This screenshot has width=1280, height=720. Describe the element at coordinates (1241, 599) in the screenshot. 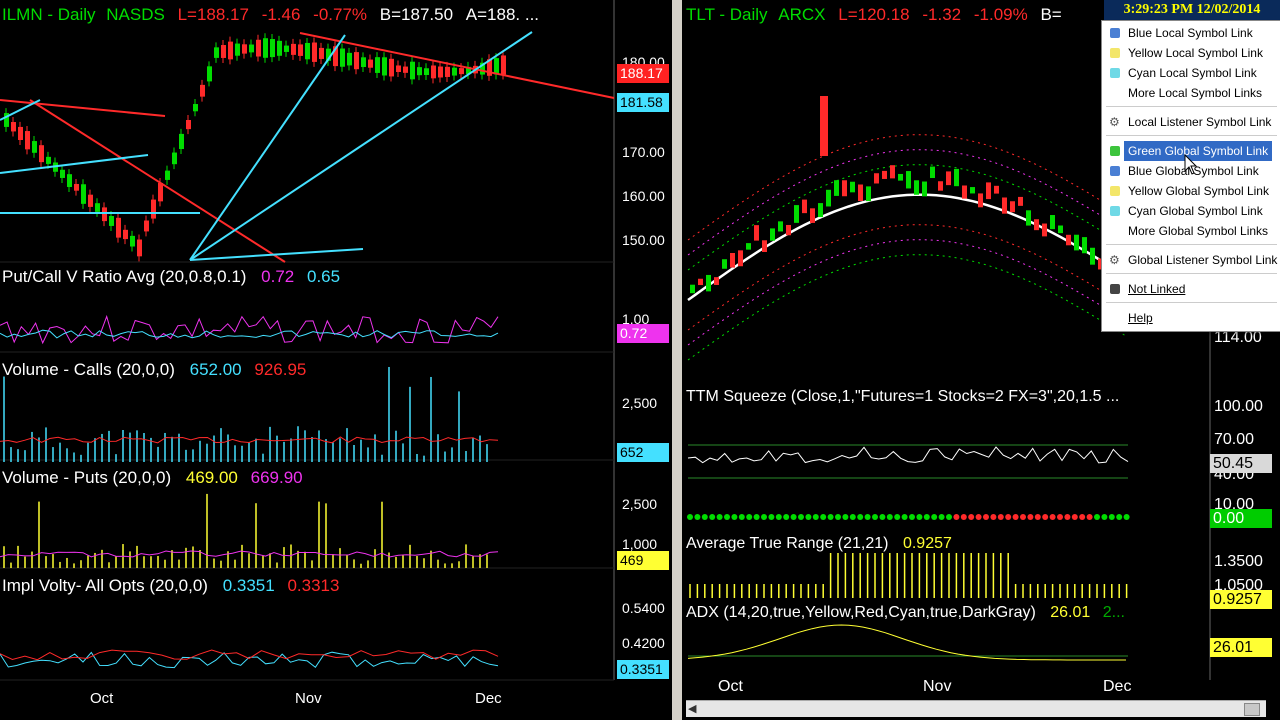

I see `atr-value-tag: 0.9257` at that location.